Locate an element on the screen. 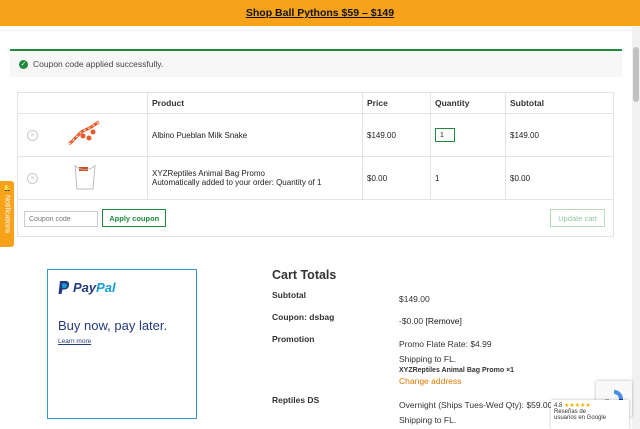 The image size is (640, 429). product-subtotal: $149.00 is located at coordinates (559, 135).